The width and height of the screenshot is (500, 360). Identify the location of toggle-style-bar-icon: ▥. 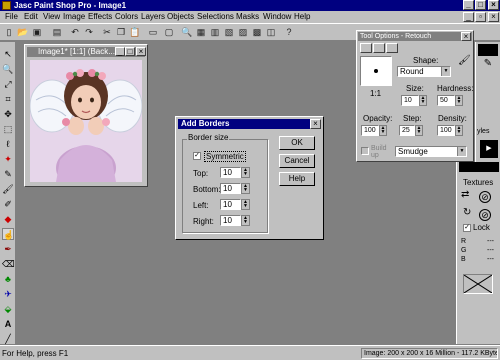
(215, 32).